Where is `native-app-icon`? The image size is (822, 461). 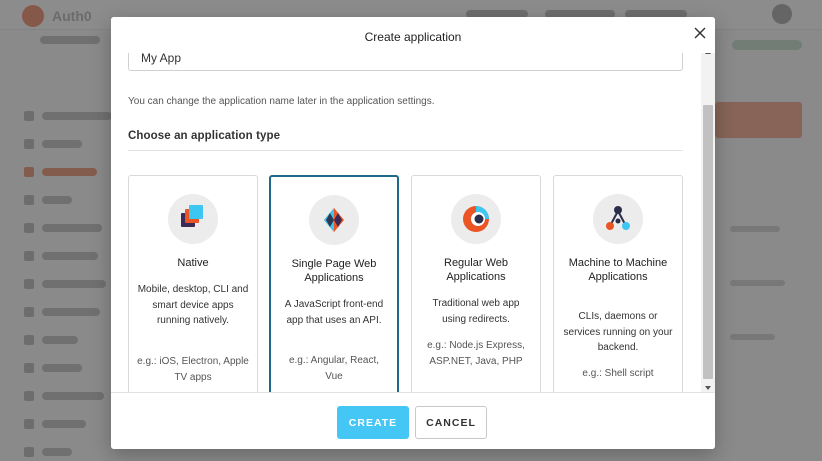 native-app-icon is located at coordinates (193, 219).